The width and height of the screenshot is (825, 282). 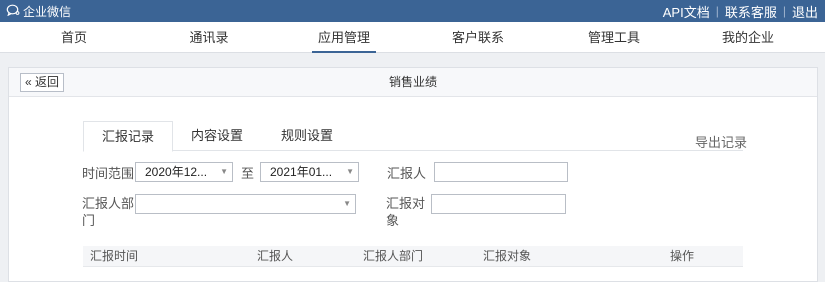 What do you see at coordinates (751, 11) in the screenshot?
I see `contact-support-link: 联系客服` at bounding box center [751, 11].